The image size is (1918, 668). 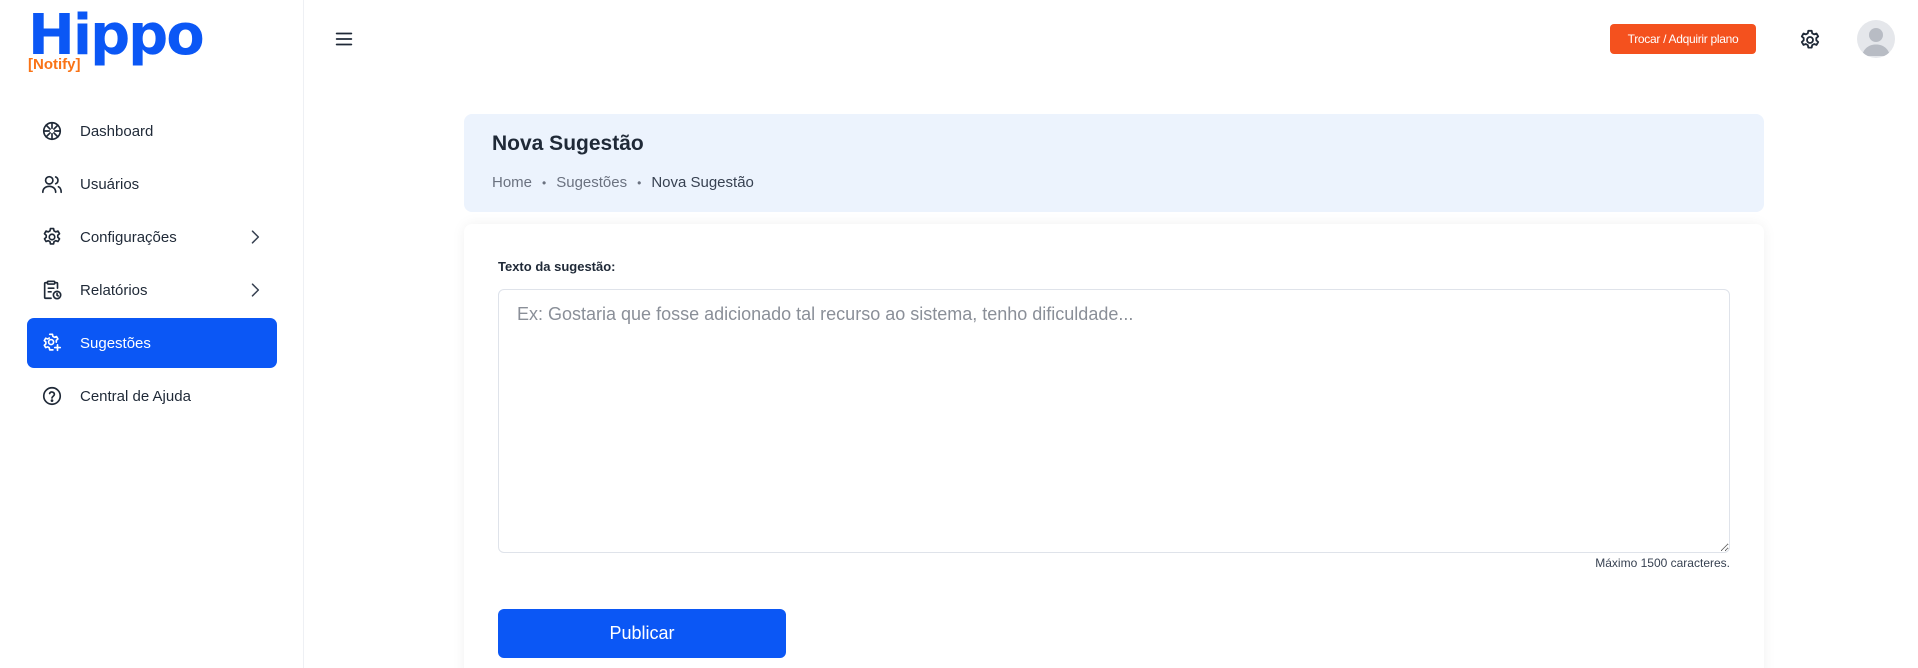 I want to click on character-limit-hint: Máximo 1500 caracteres., so click(x=1662, y=563).